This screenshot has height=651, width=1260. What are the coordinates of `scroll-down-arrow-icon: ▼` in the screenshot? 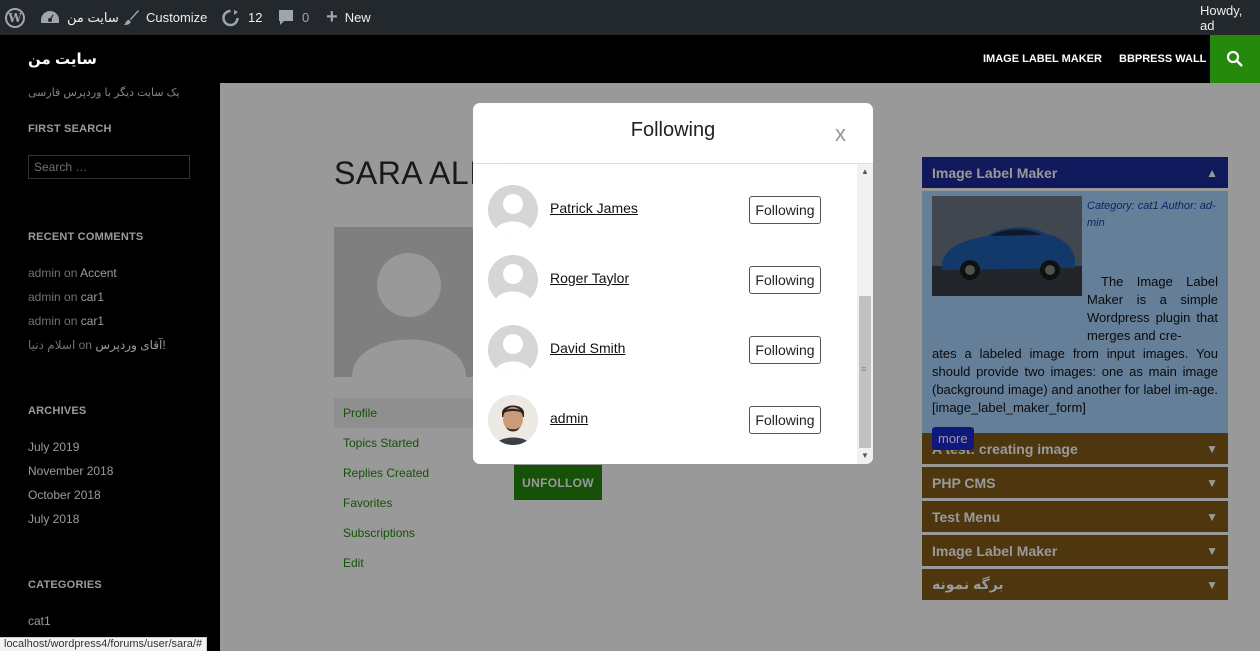 It's located at (865, 455).